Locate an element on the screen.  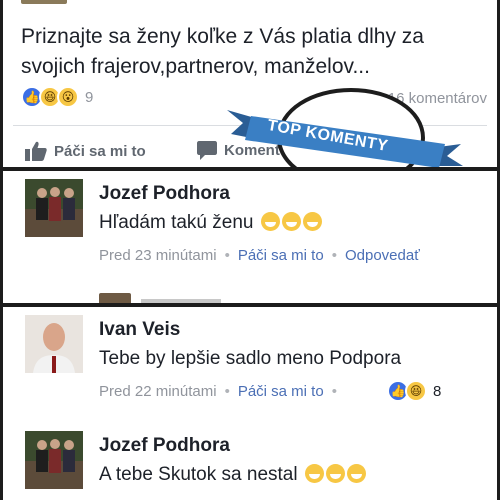
comment-text: A tebe Skutok sa nestal is located at coordinates (232, 475).